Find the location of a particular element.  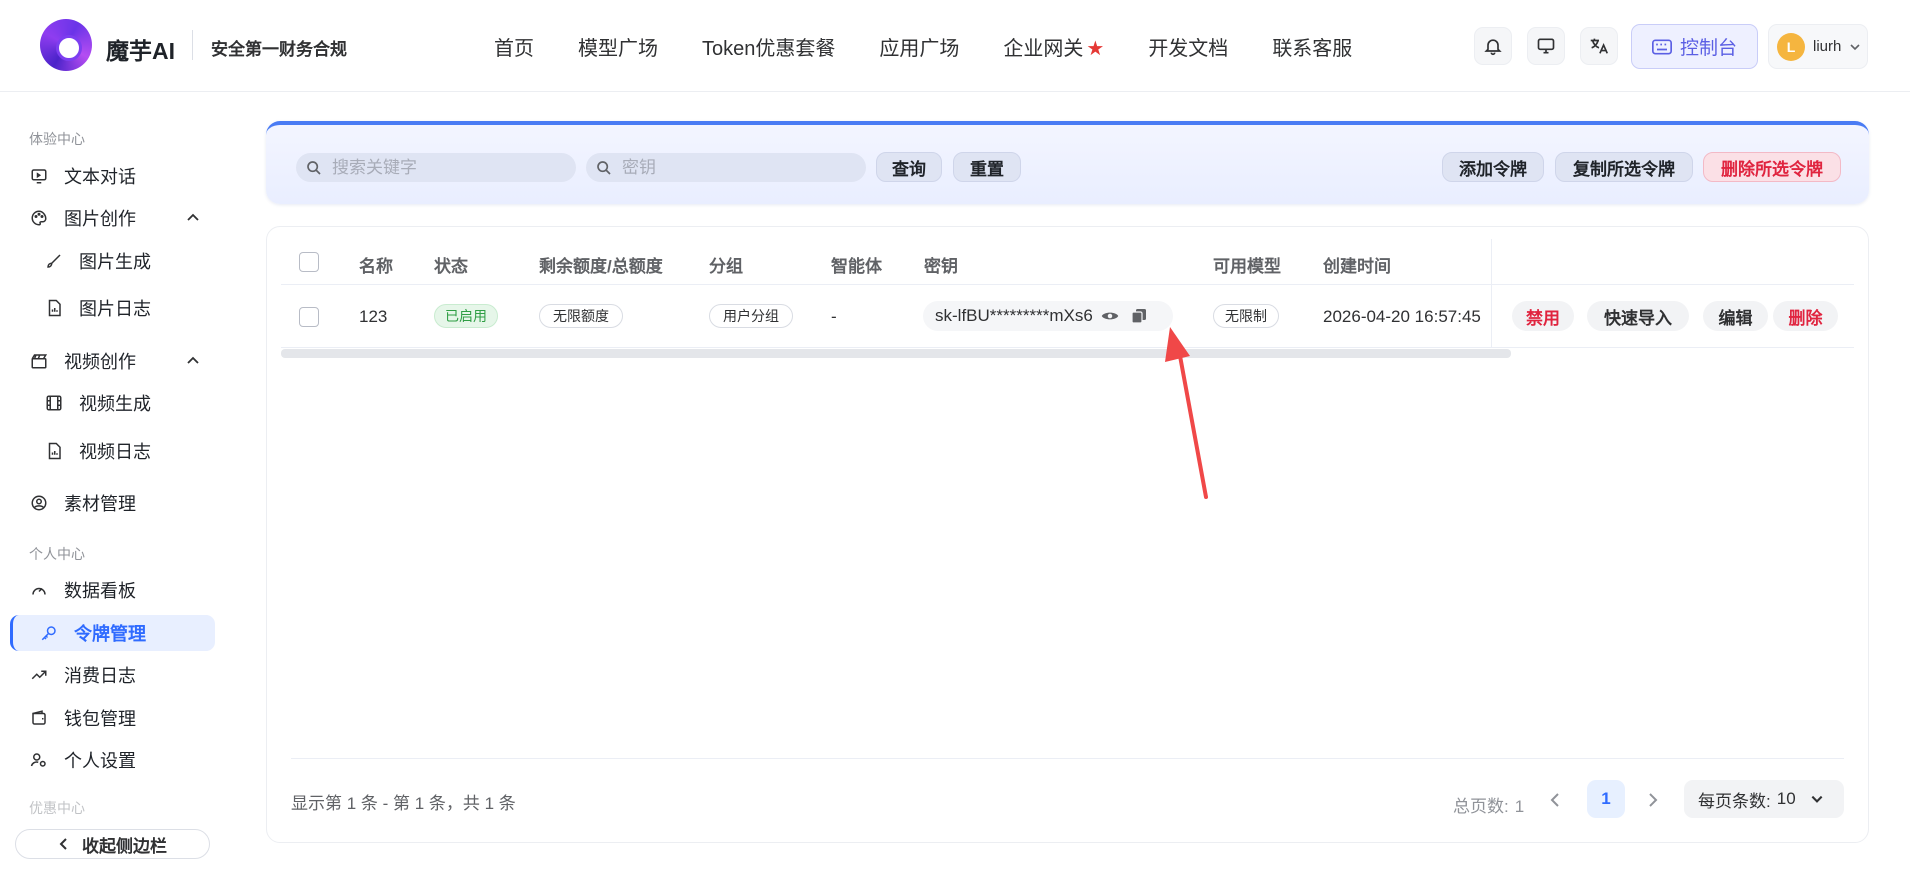

nav-enterprise-gateway: 企业网关 ★ is located at coordinates (1053, 46).